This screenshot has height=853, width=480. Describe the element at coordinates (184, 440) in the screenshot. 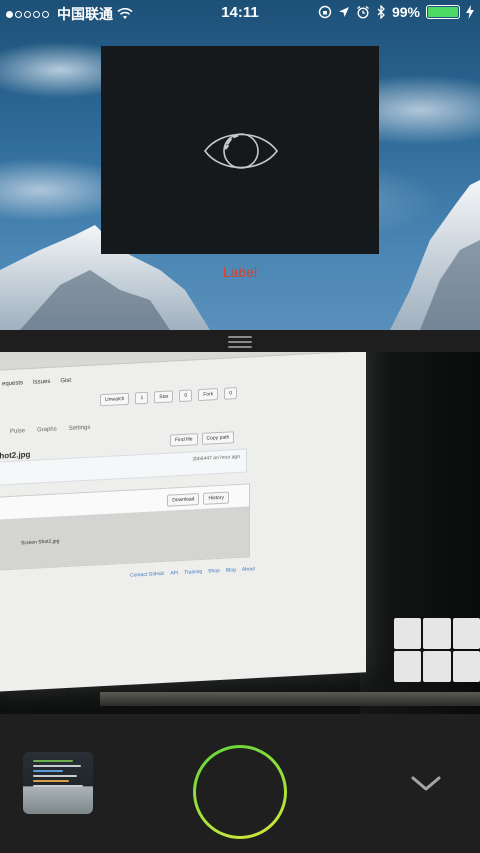

I see `file-button: Find file` at that location.